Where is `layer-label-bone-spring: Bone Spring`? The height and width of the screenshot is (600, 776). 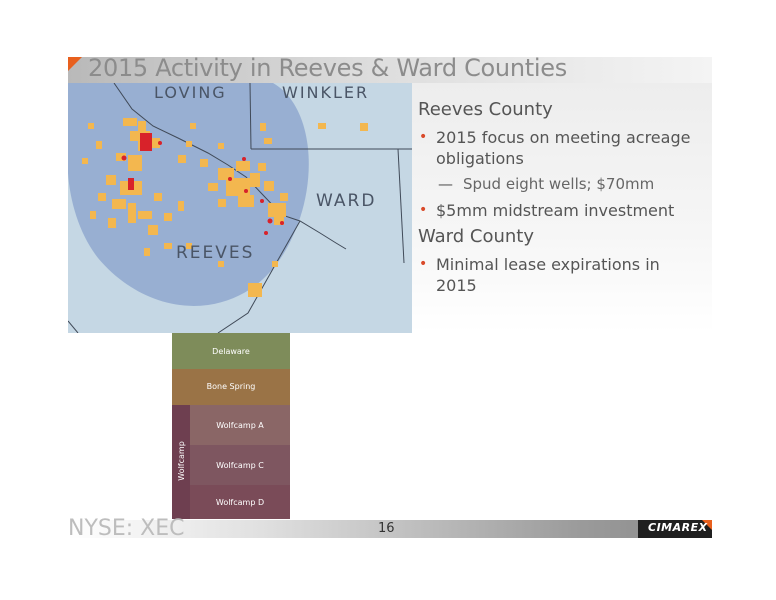 layer-label-bone-spring: Bone Spring is located at coordinates (231, 386).